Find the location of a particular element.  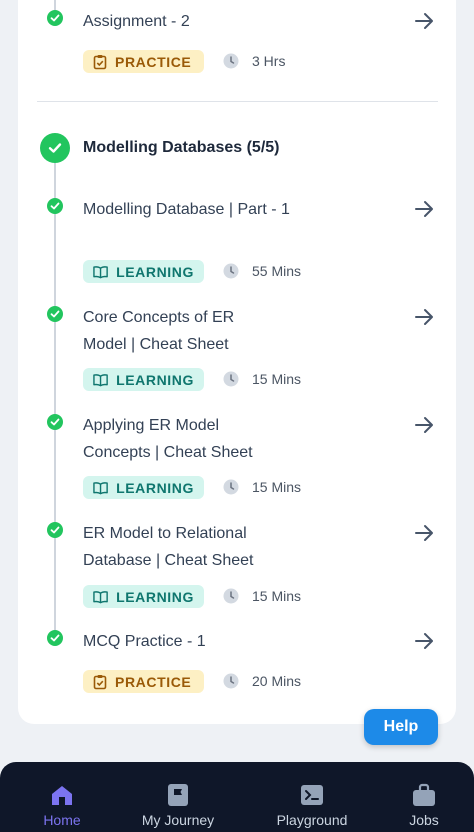

timeline-line is located at coordinates (55, 398).